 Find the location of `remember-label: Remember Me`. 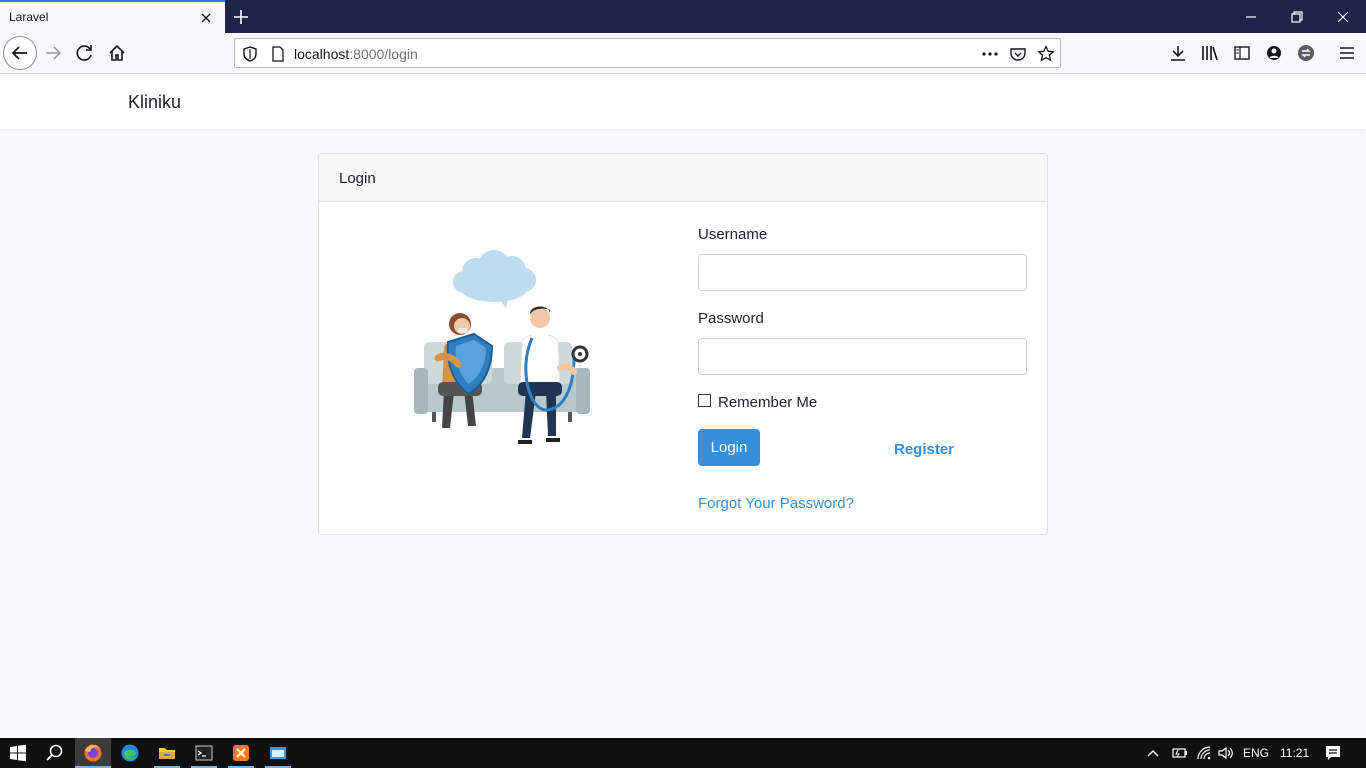

remember-label: Remember Me is located at coordinates (767, 402).